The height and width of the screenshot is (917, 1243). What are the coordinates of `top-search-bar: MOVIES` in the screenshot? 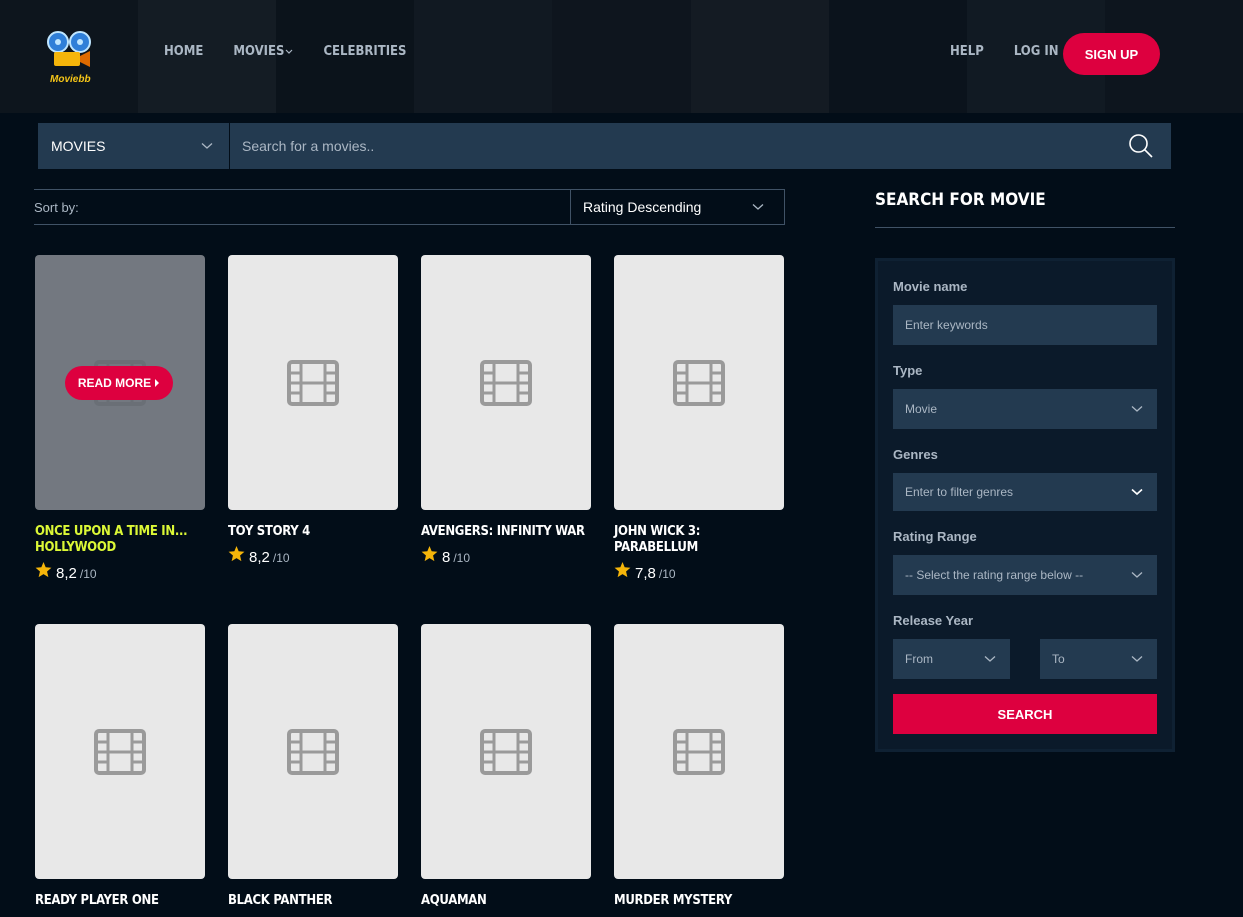 It's located at (604, 146).